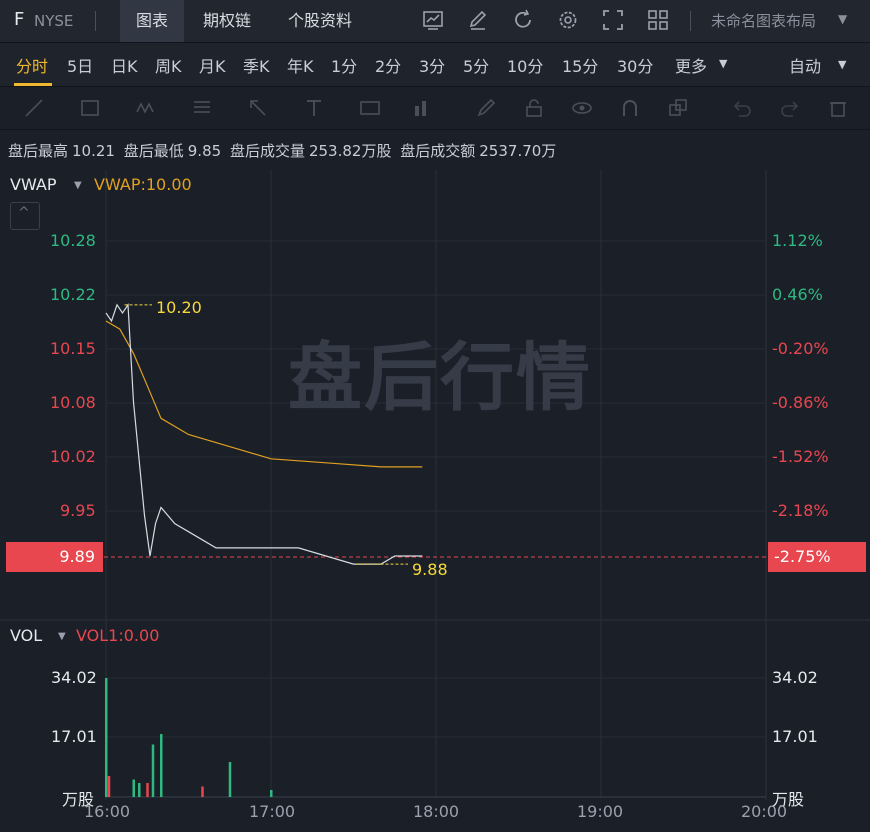 The width and height of the screenshot is (870, 832). I want to click on low-marker: 9.88, so click(430, 569).